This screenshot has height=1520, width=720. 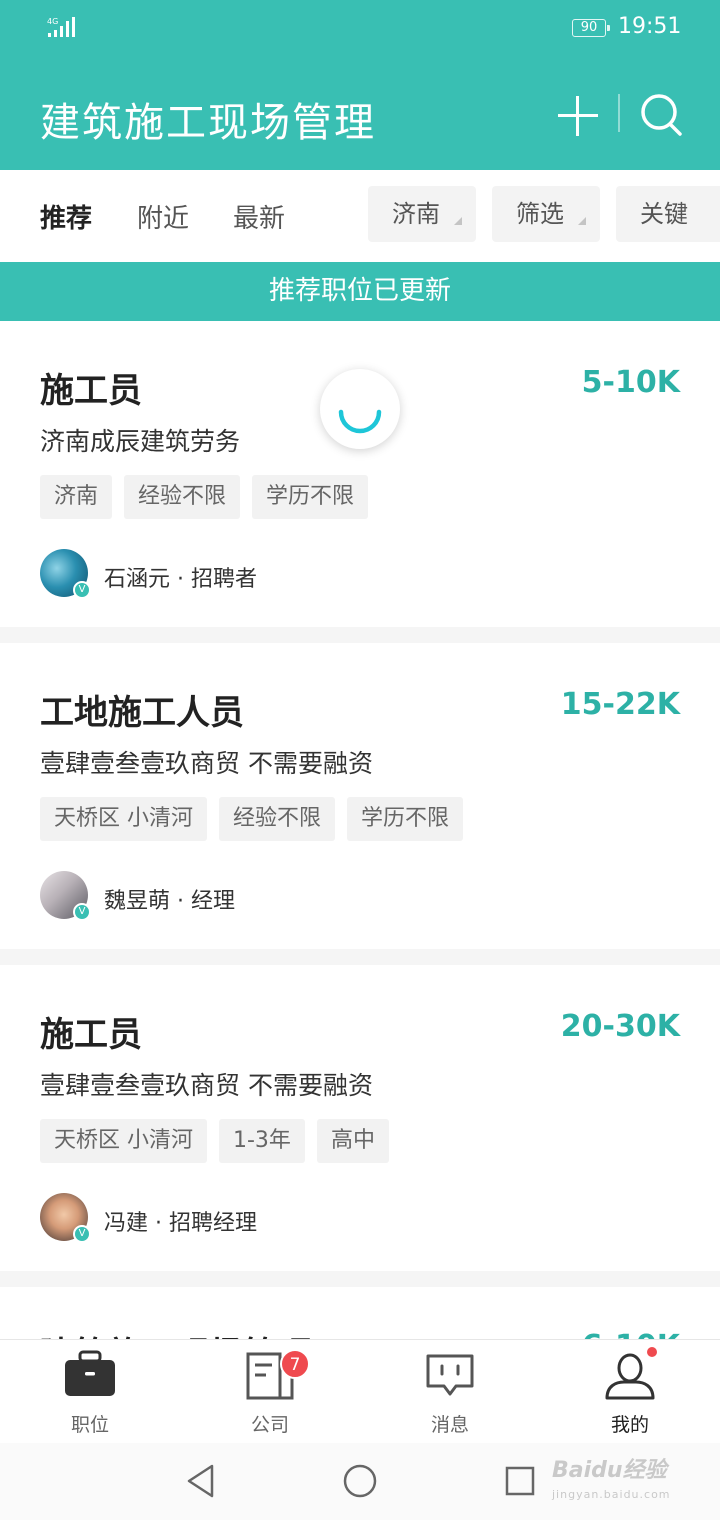 I want to click on bottom-nav: 职位 公司 消息 7 我的, so click(x=360, y=1391).